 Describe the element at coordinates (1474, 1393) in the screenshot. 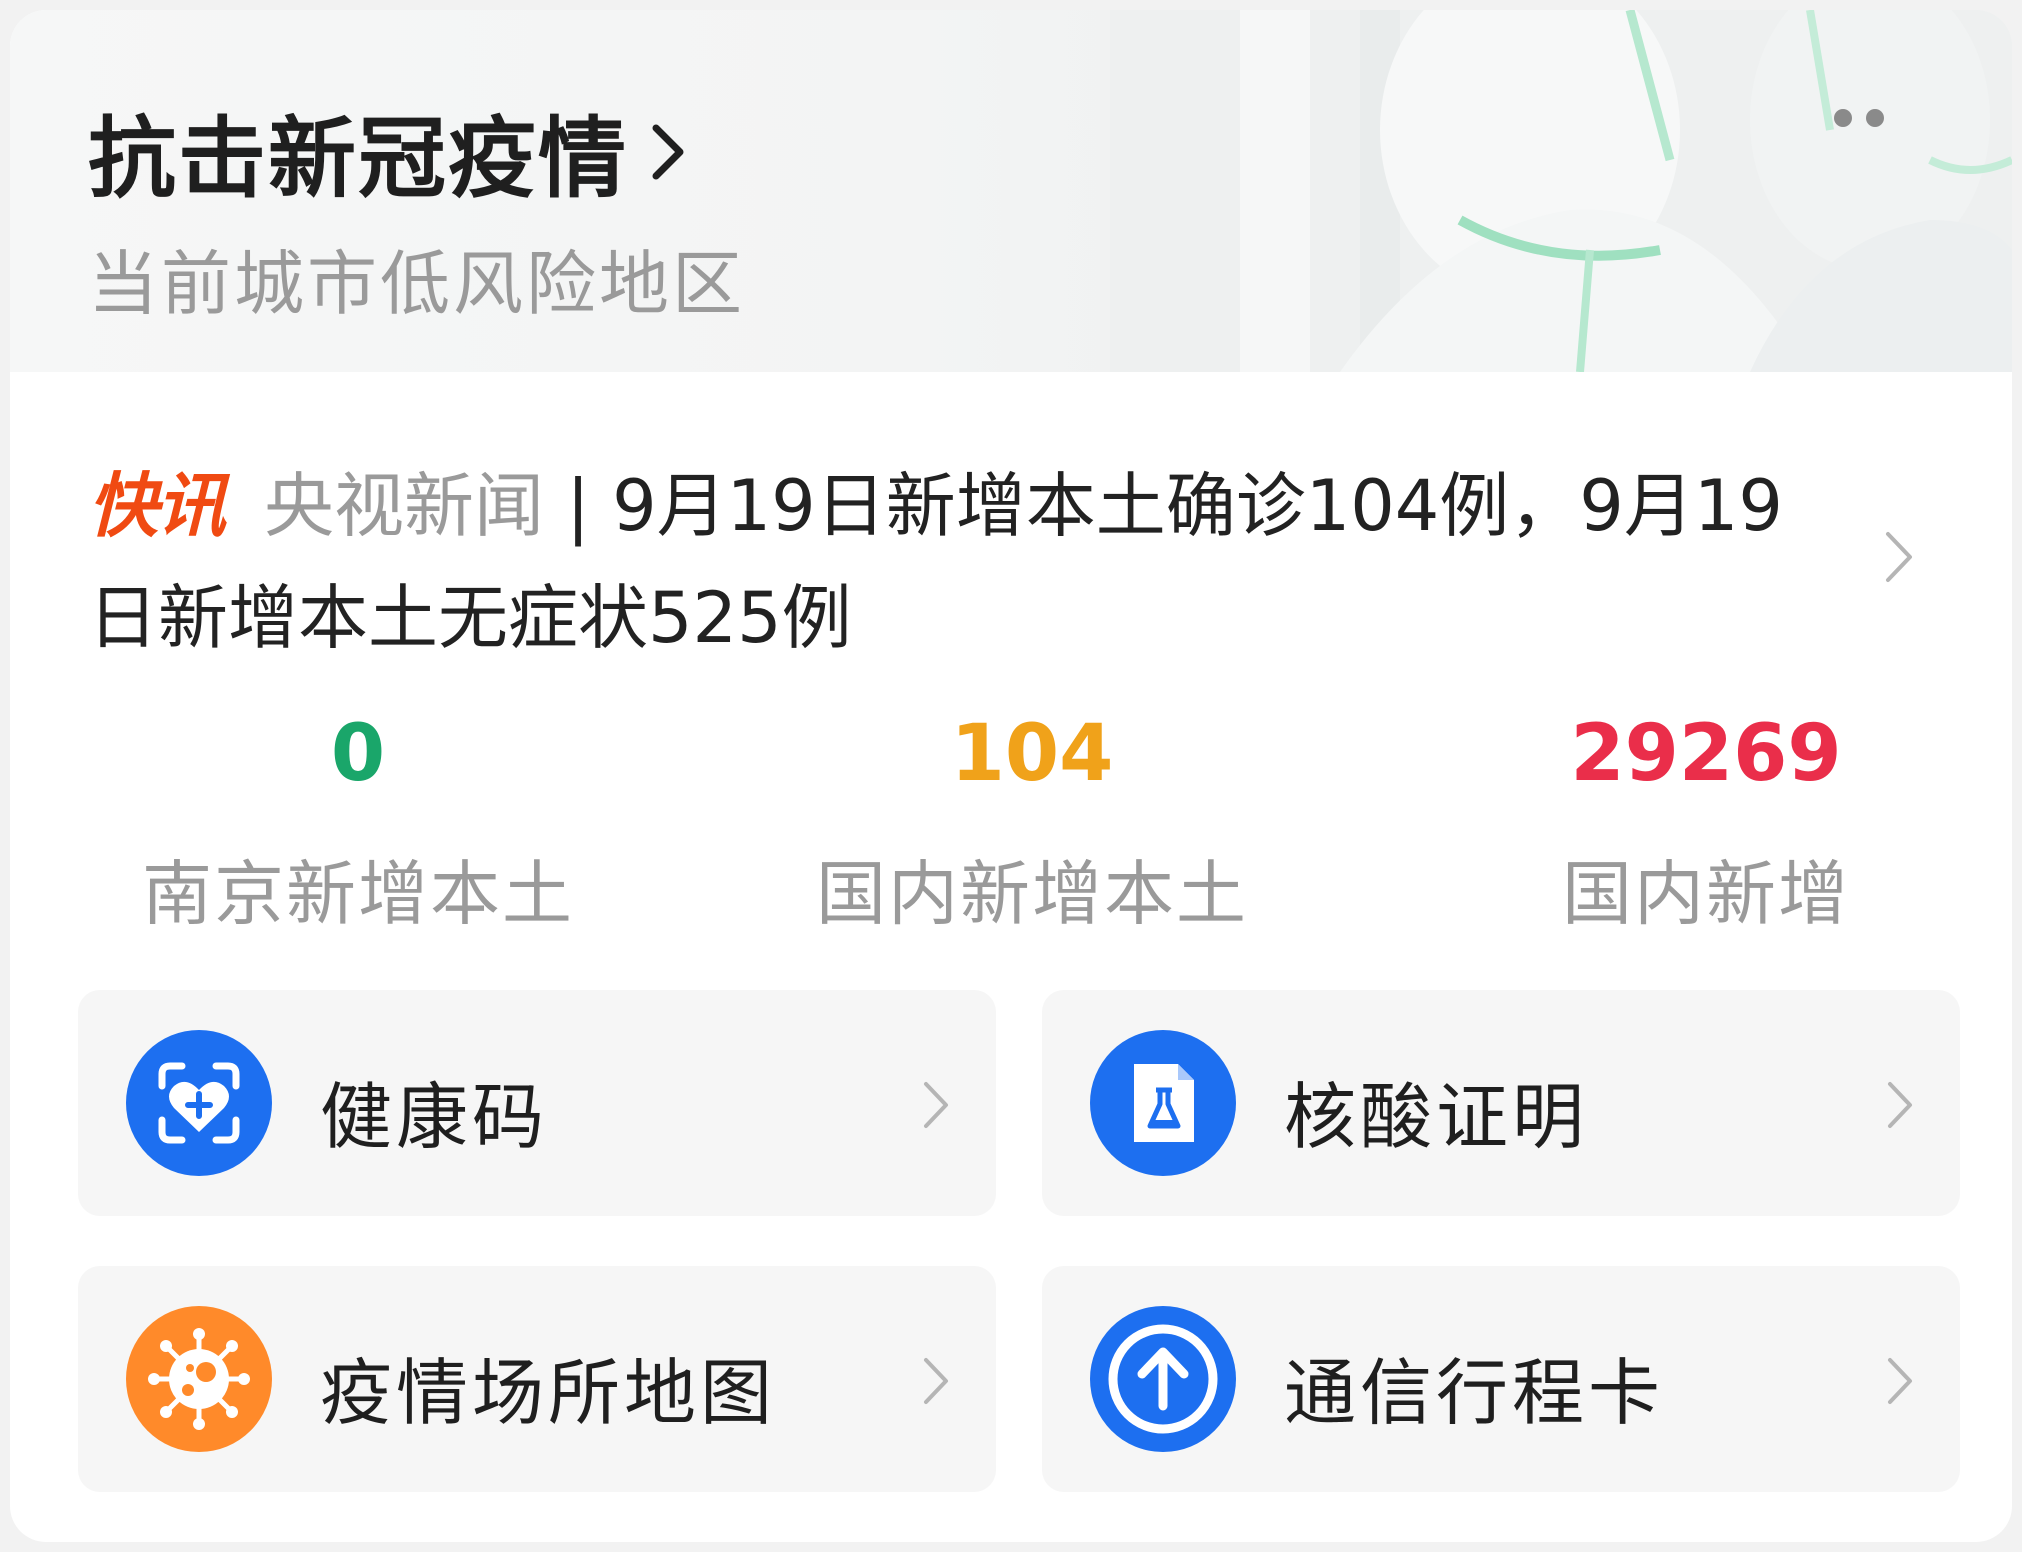

I see `tile-label: 通信行程卡` at that location.